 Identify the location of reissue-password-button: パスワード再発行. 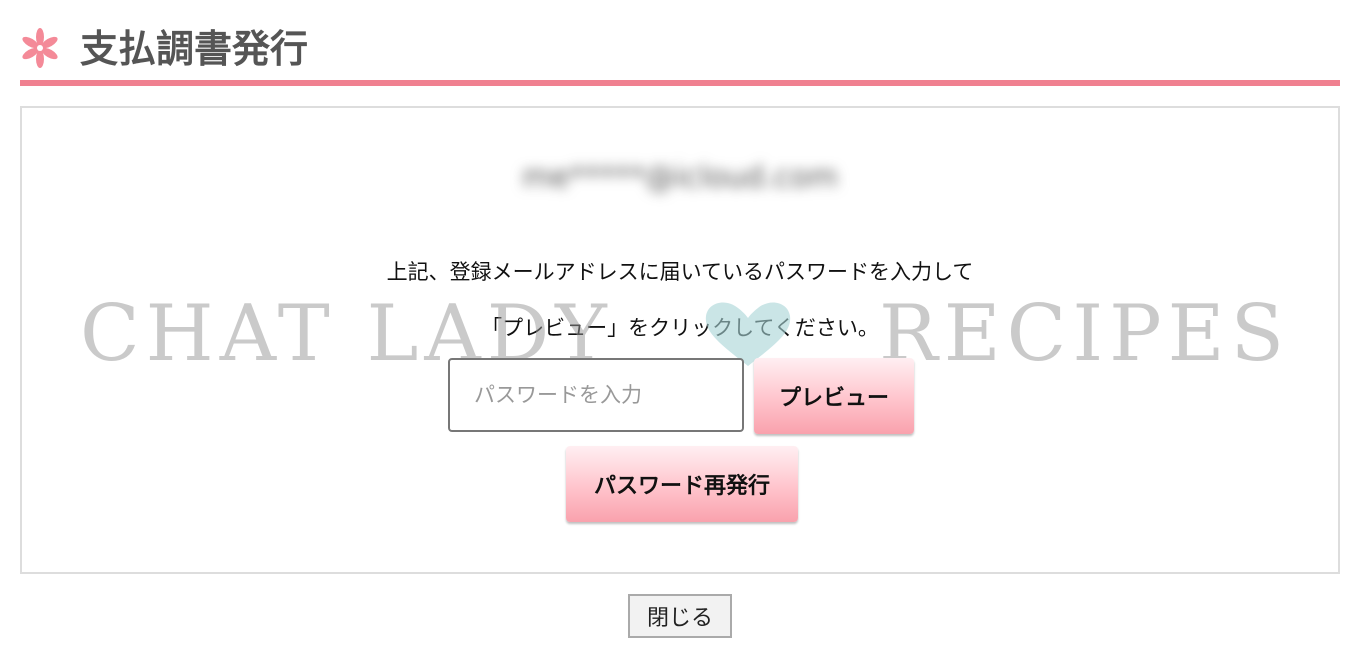
(682, 484).